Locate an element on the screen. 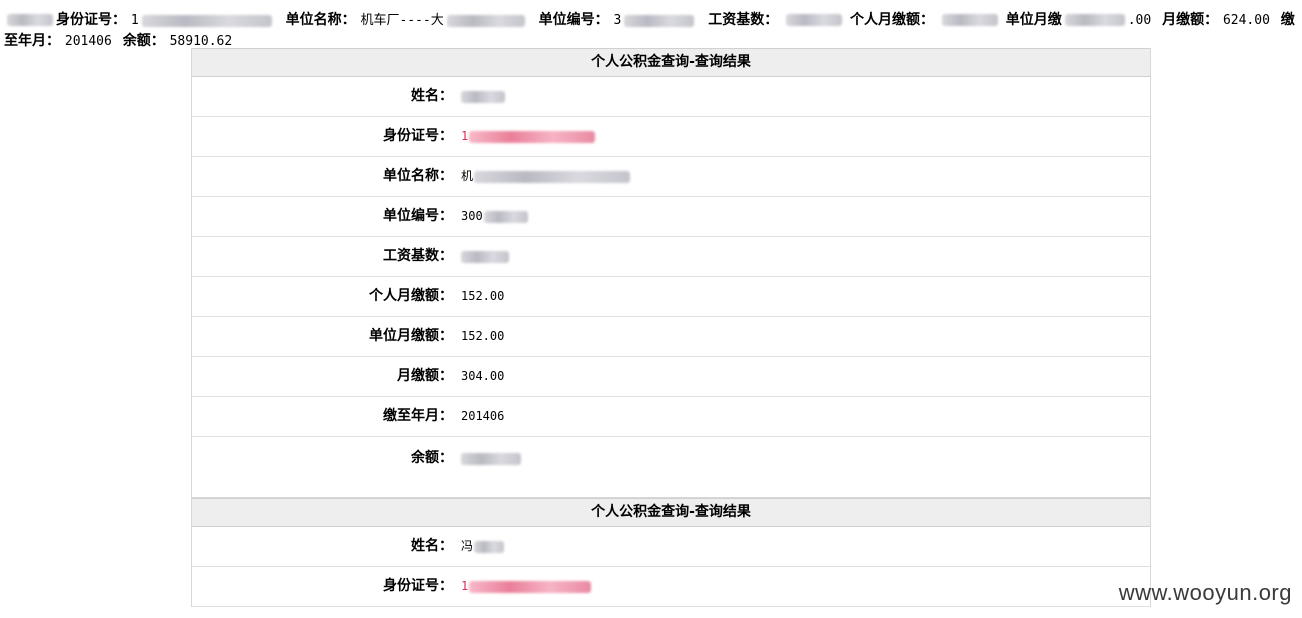 The image size is (1302, 618). label-monthly: 月缴额： is located at coordinates (1190, 20).